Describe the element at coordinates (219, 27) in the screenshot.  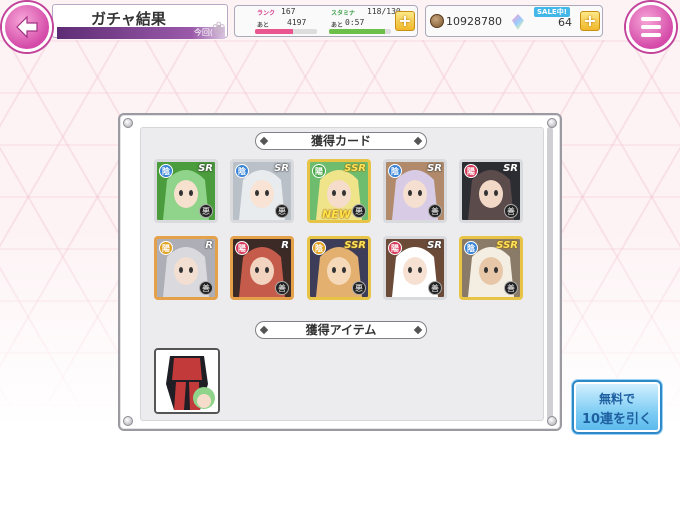
I see `flower-ornament-icon: ❀` at that location.